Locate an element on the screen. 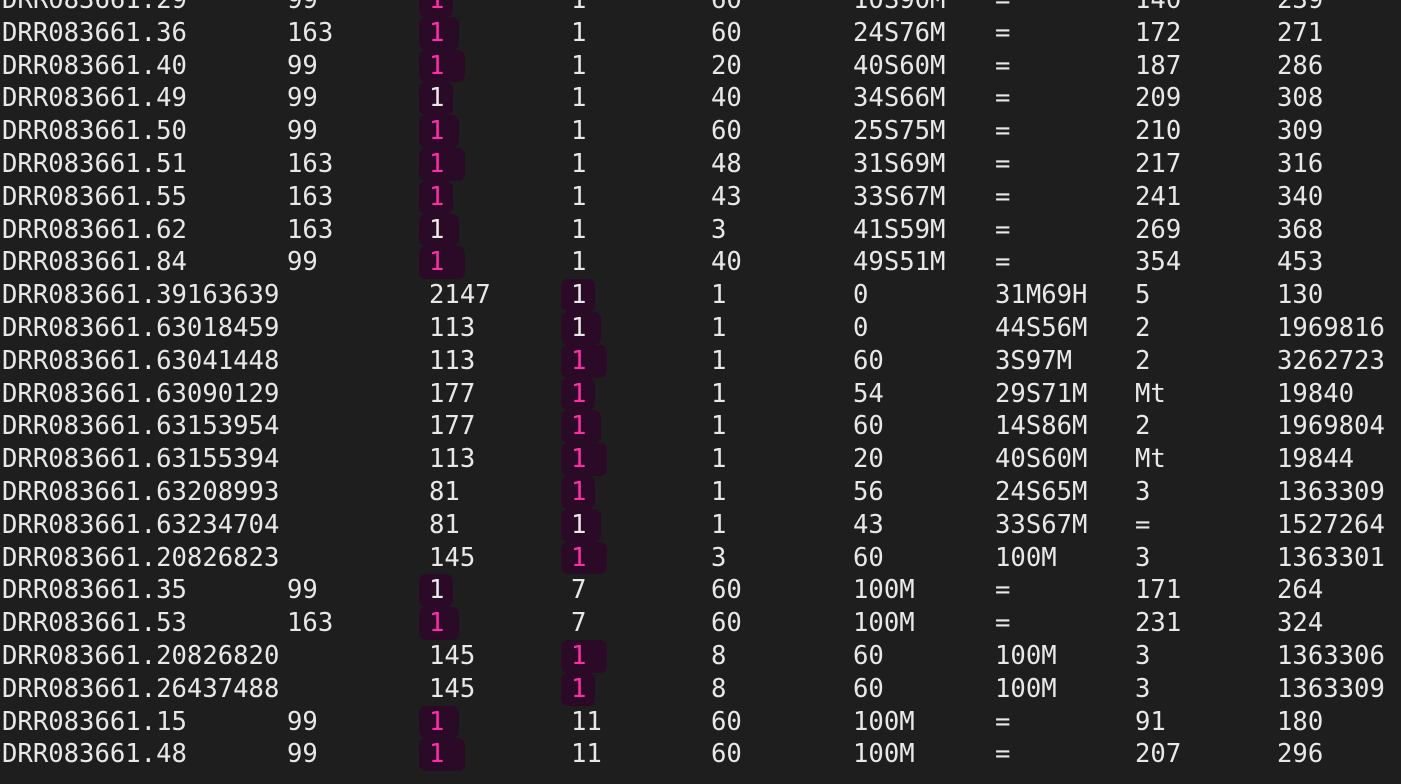 The image size is (1401, 784). cell-col-7: 210 is located at coordinates (1158, 131).